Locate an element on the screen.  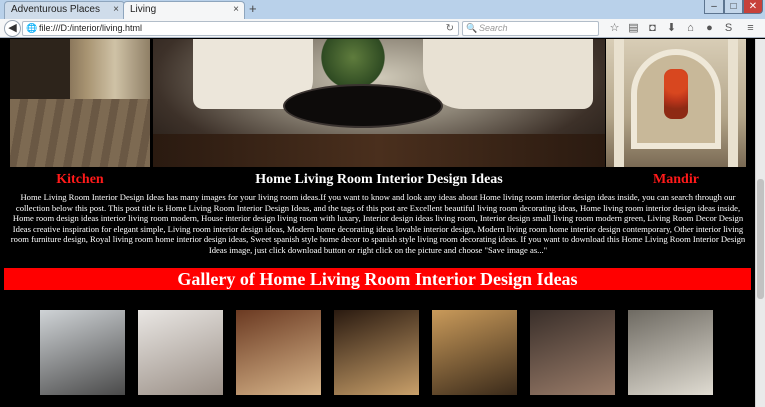
bookmarks-list-icon: ▤ is located at coordinates (633, 28).